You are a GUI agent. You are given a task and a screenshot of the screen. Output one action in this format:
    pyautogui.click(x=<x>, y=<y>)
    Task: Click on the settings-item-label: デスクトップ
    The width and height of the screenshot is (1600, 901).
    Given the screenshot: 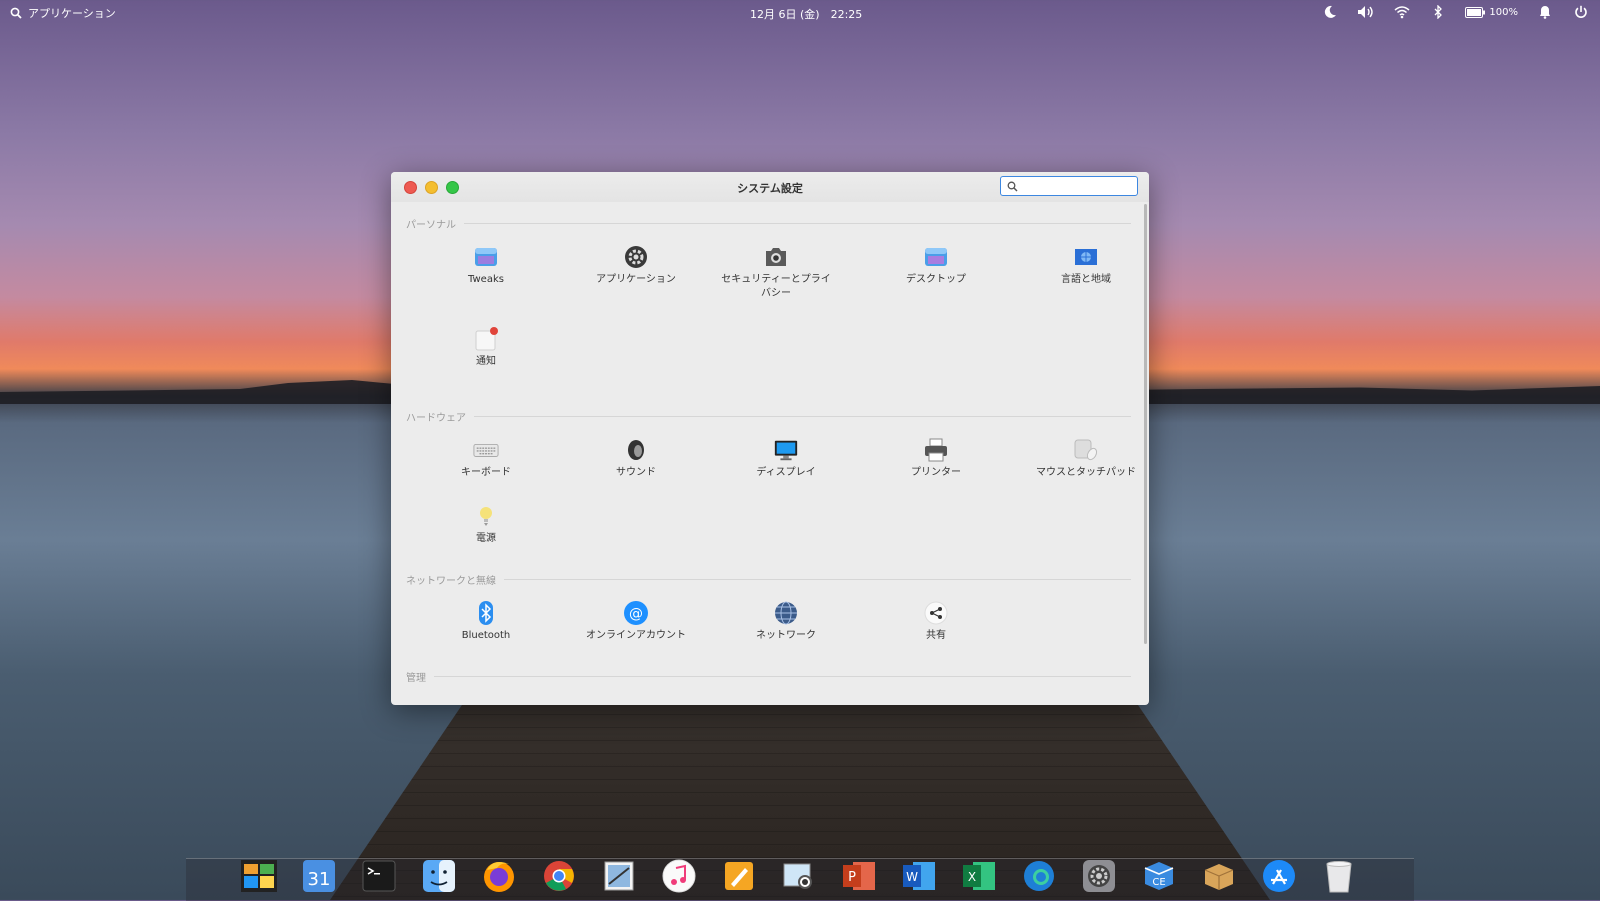 What is the action you would take?
    pyautogui.click(x=936, y=279)
    